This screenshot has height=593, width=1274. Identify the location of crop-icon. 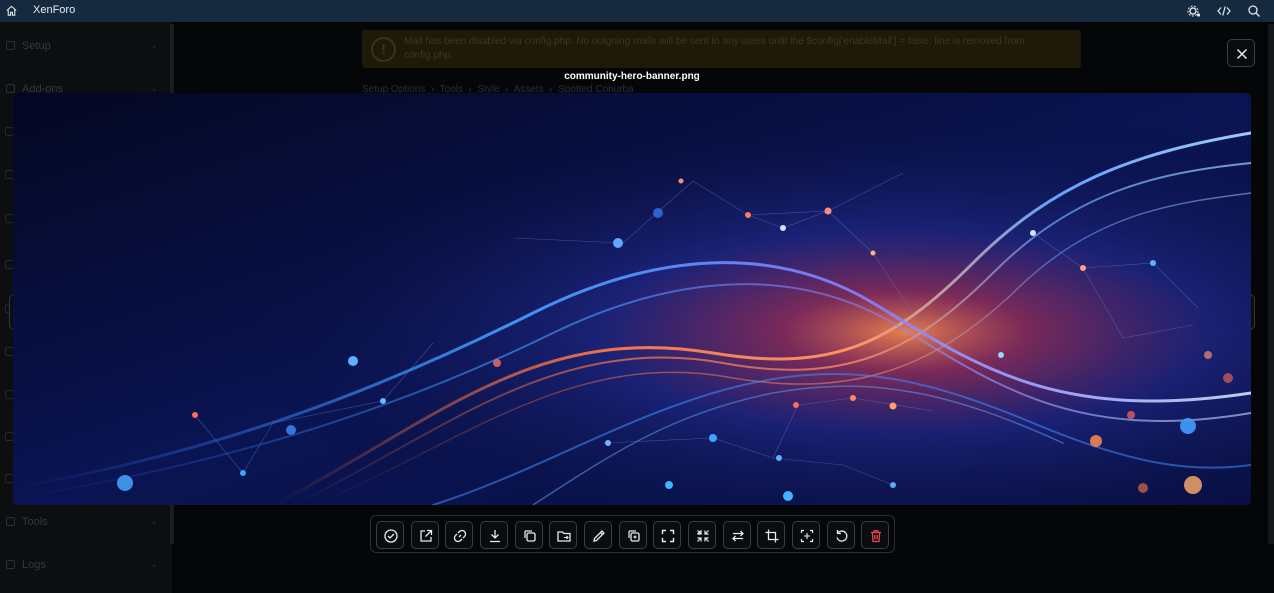
(772, 536).